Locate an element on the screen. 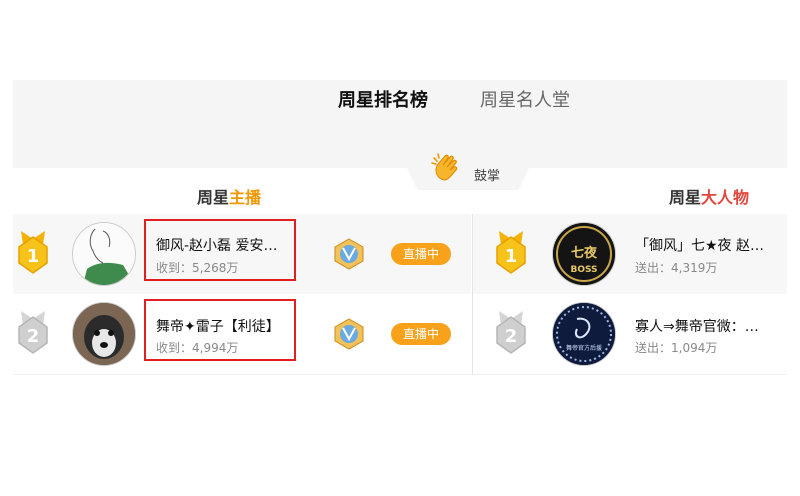 The image size is (800, 496). fan-club-emblem-image: 舞帝官方后援 is located at coordinates (584, 334).